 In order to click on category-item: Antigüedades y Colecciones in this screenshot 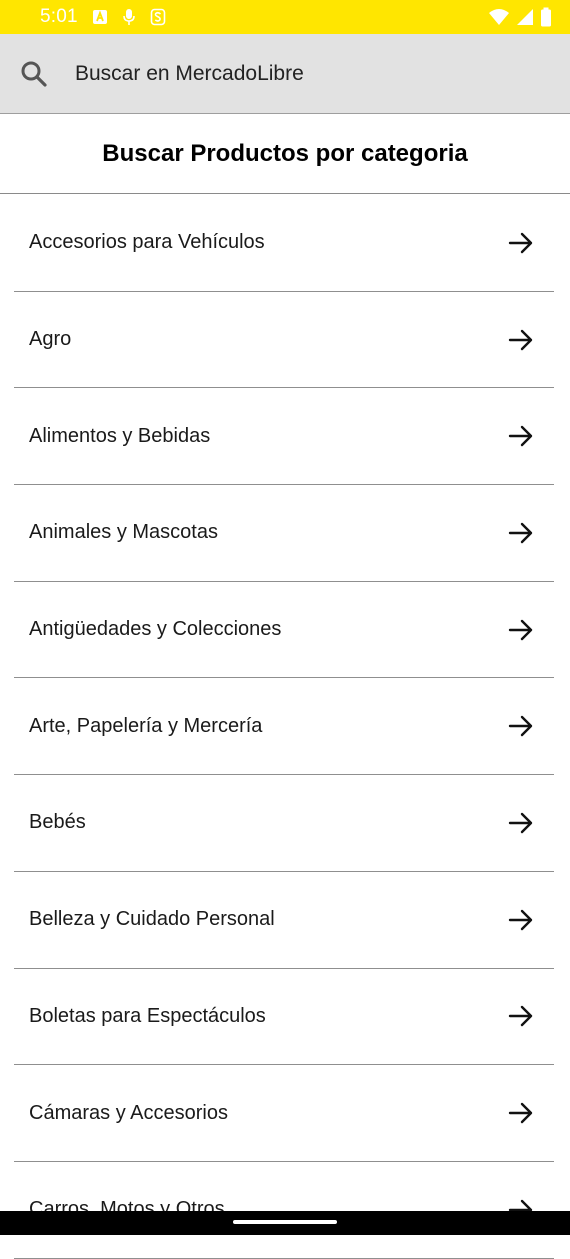, I will do `click(284, 630)`.